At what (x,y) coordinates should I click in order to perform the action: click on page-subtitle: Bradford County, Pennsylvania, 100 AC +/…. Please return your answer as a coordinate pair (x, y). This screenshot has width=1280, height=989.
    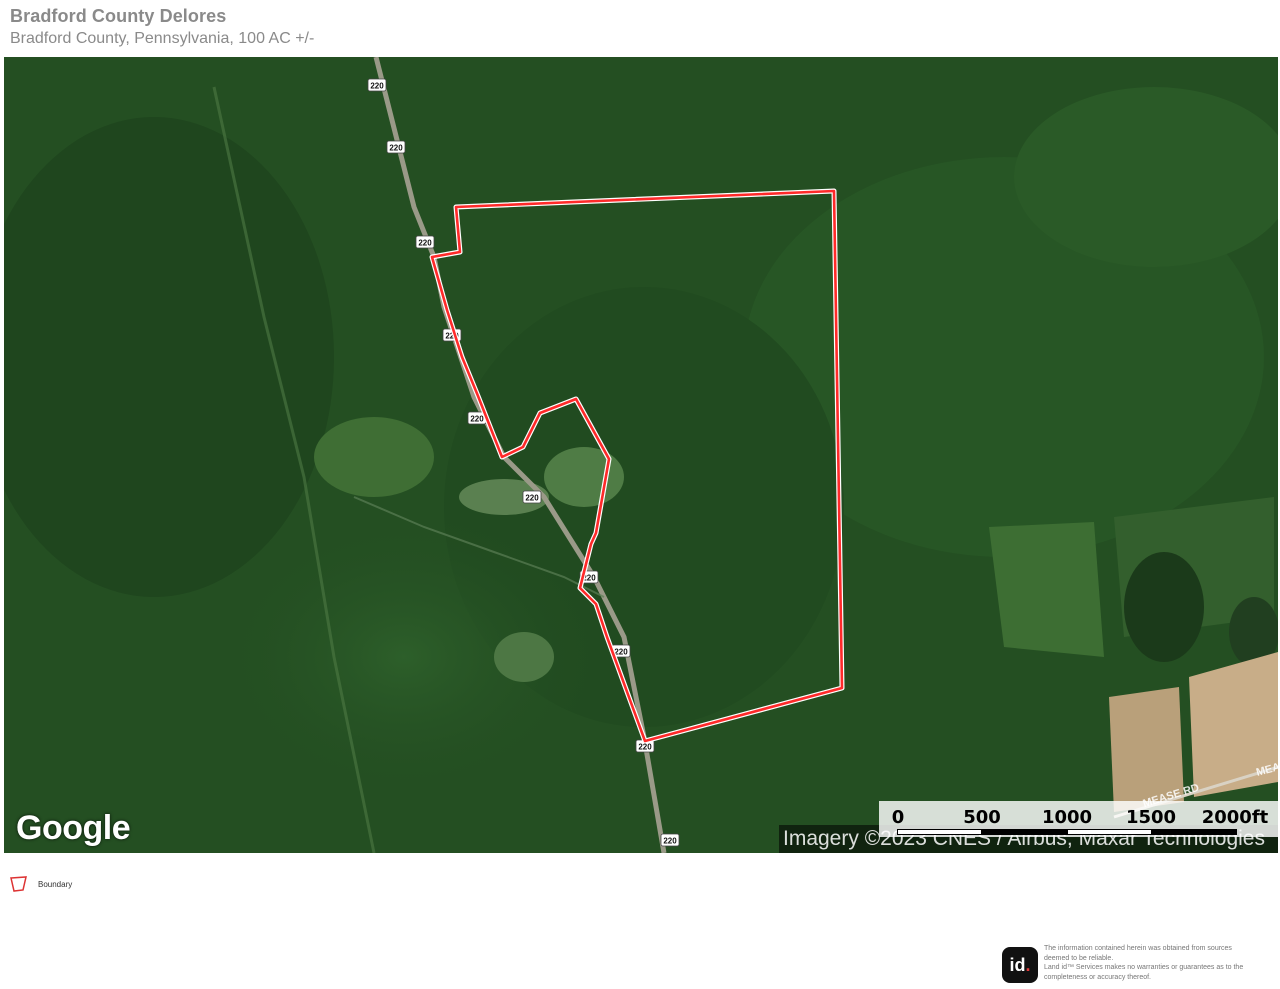
    Looking at the image, I should click on (162, 38).